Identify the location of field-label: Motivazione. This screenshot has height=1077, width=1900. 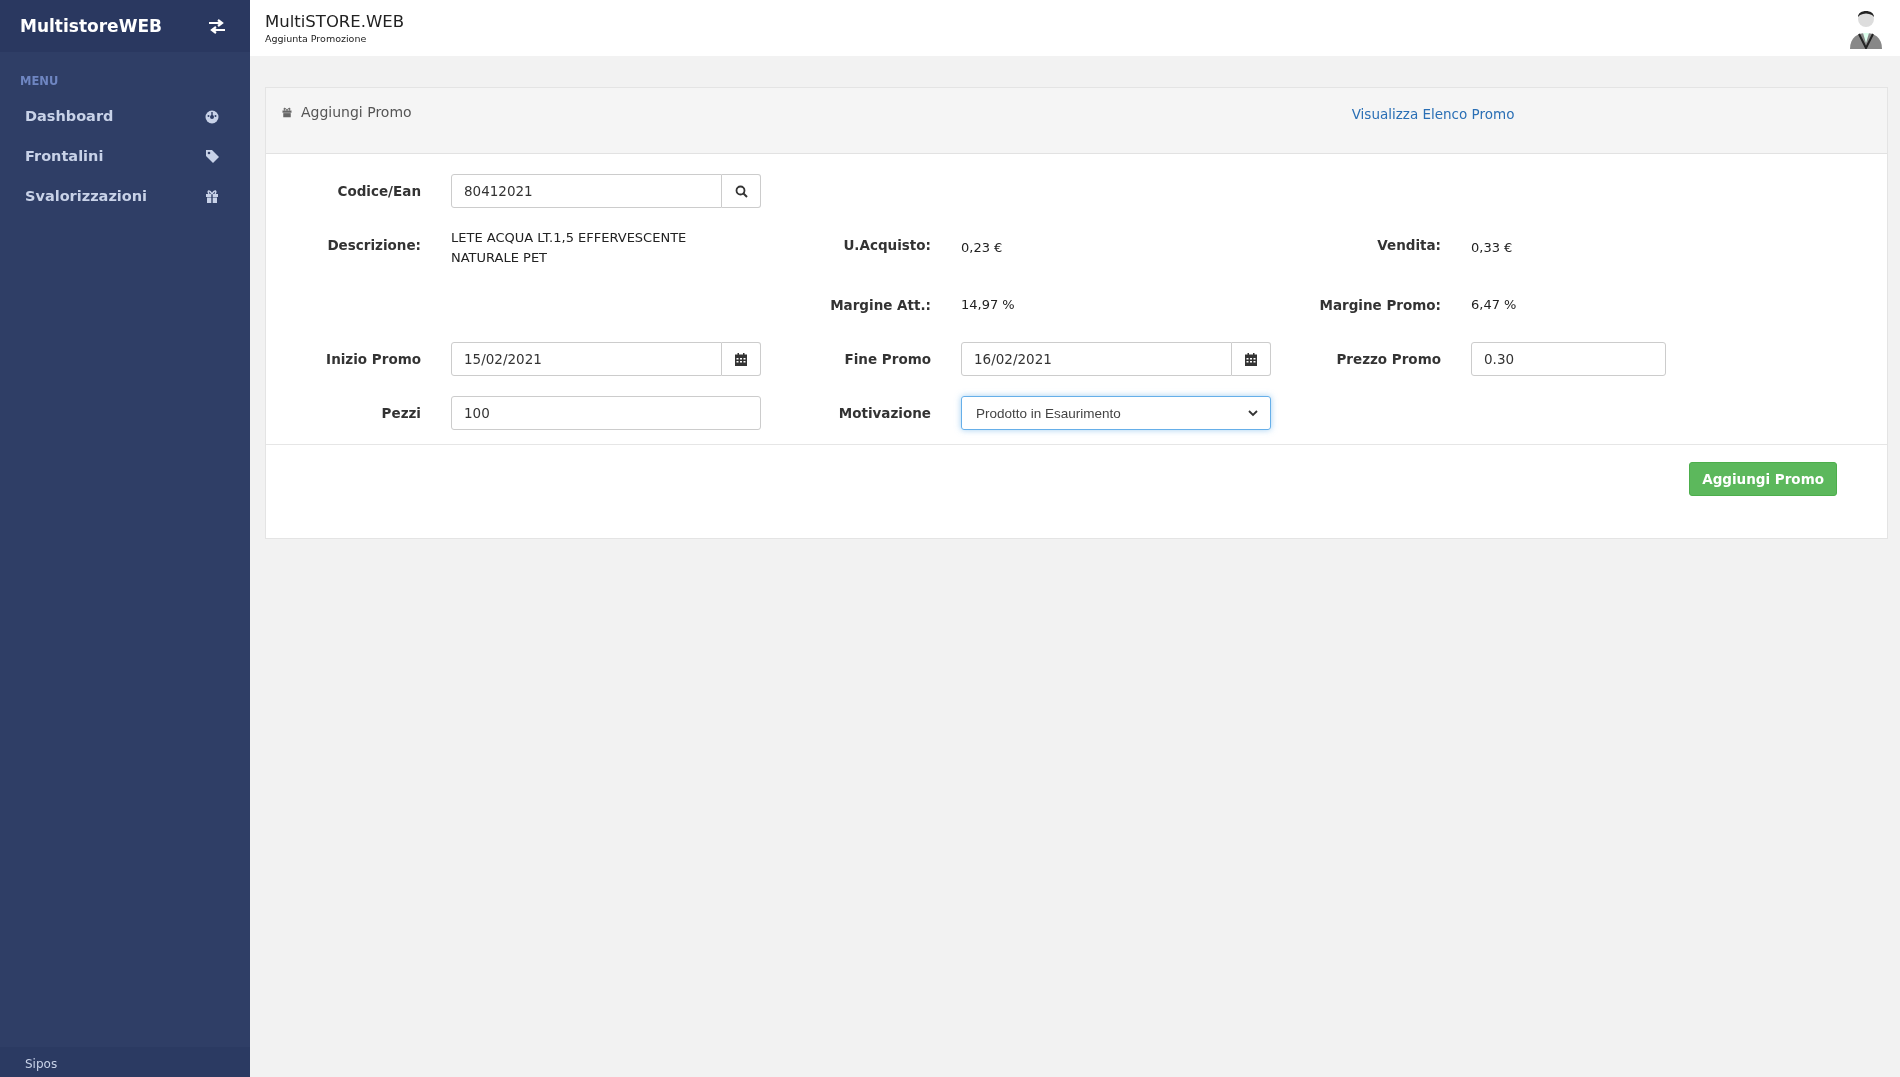
(884, 413).